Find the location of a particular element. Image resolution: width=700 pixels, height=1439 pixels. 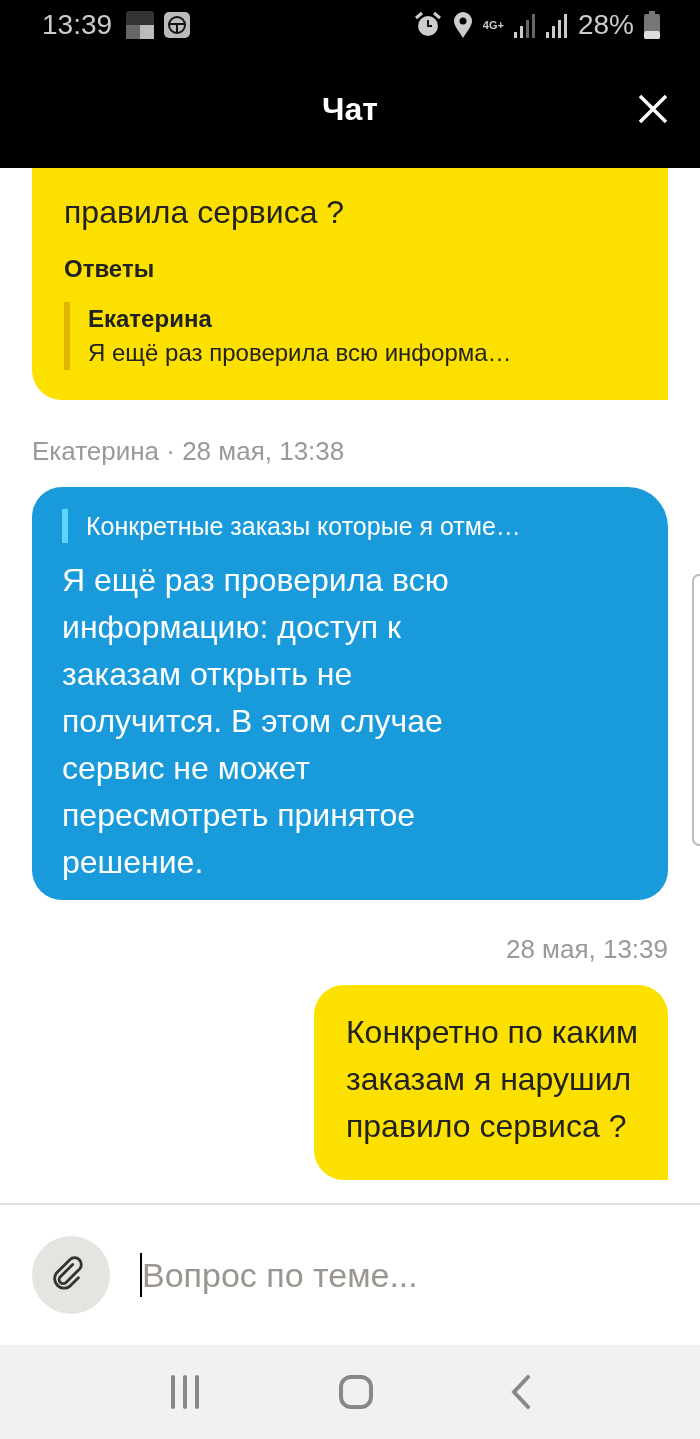

alarm-icon is located at coordinates (427, 25).